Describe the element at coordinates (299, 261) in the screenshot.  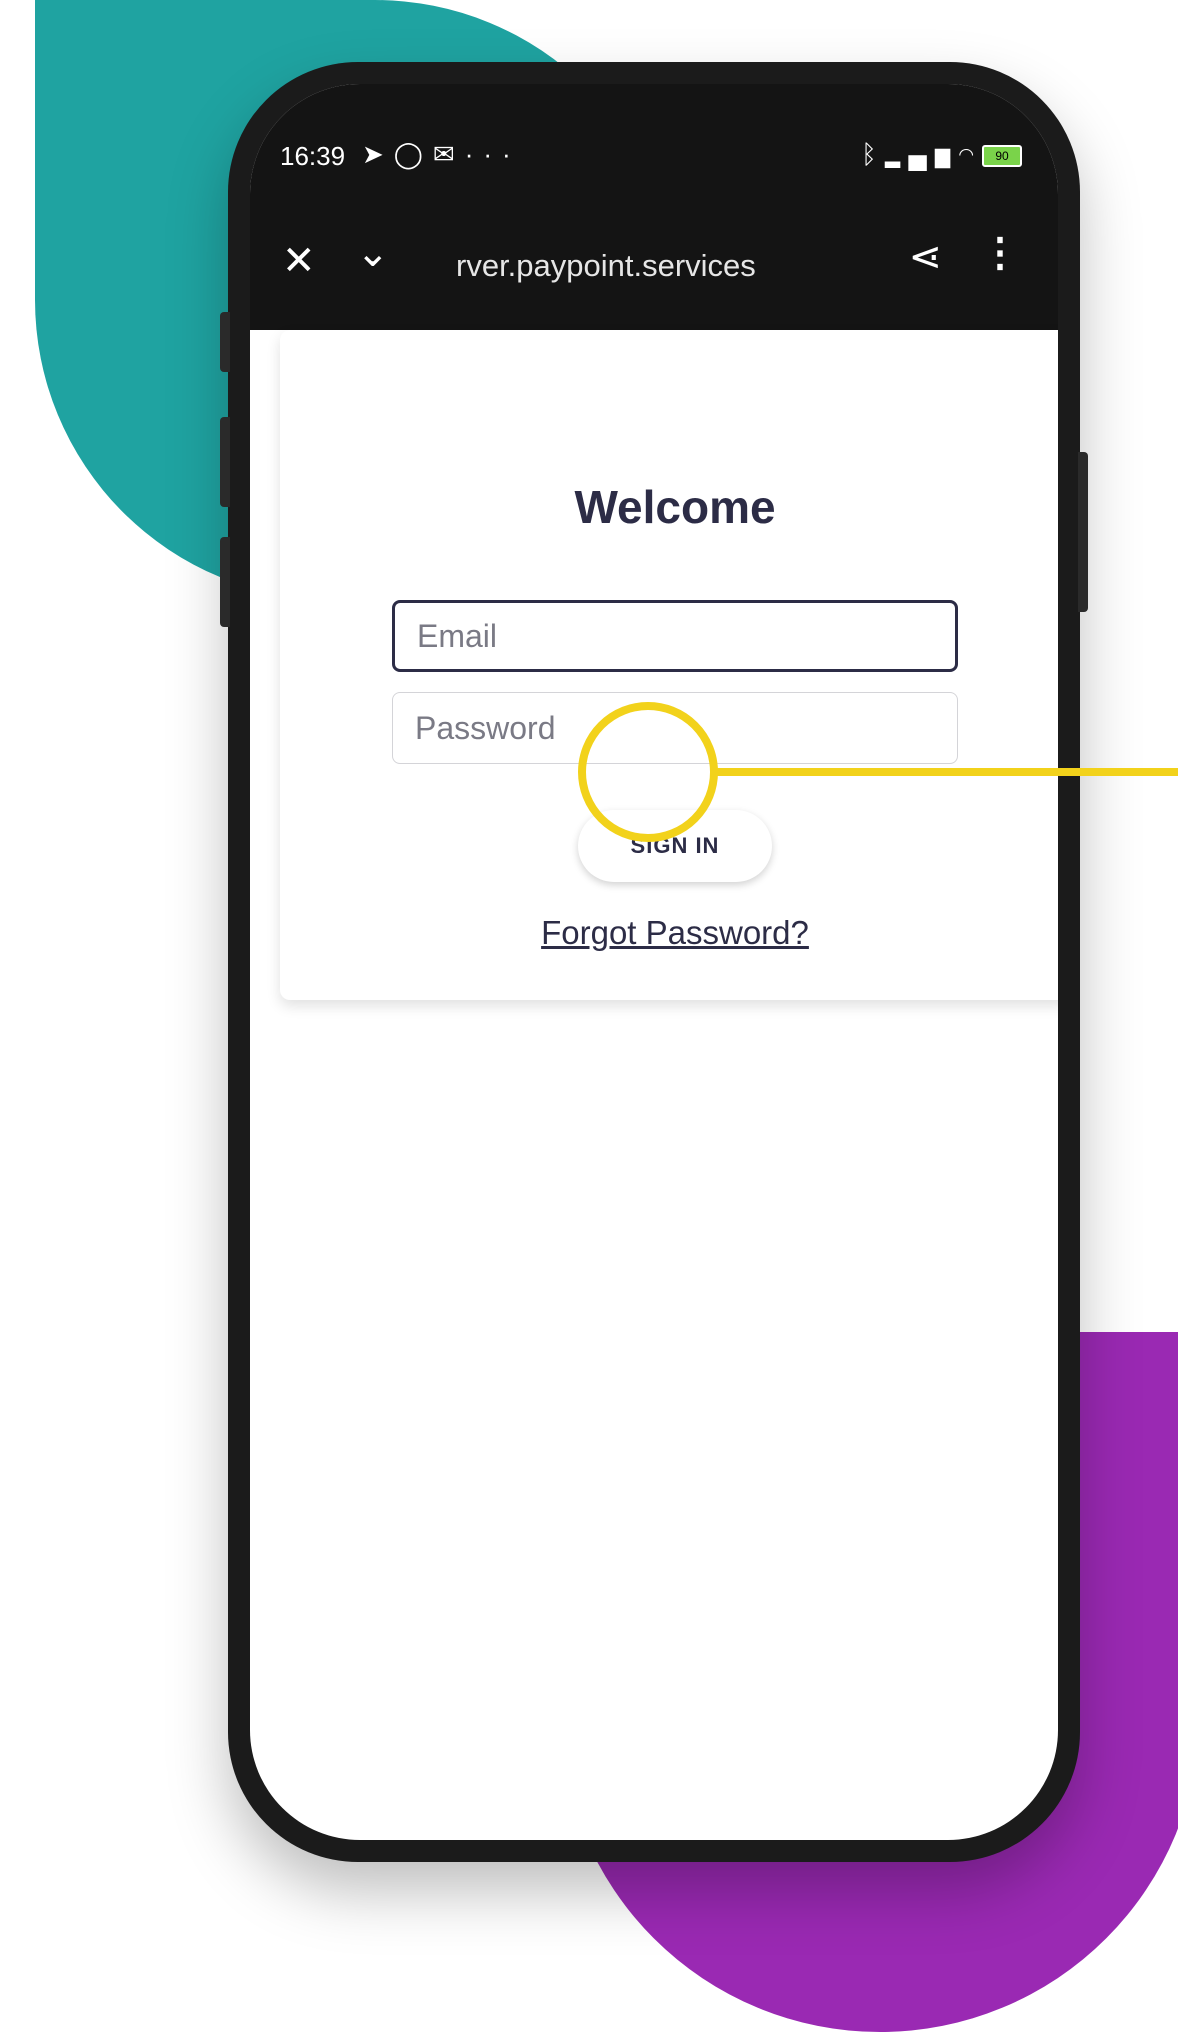
I see `close-icon: ✕` at that location.